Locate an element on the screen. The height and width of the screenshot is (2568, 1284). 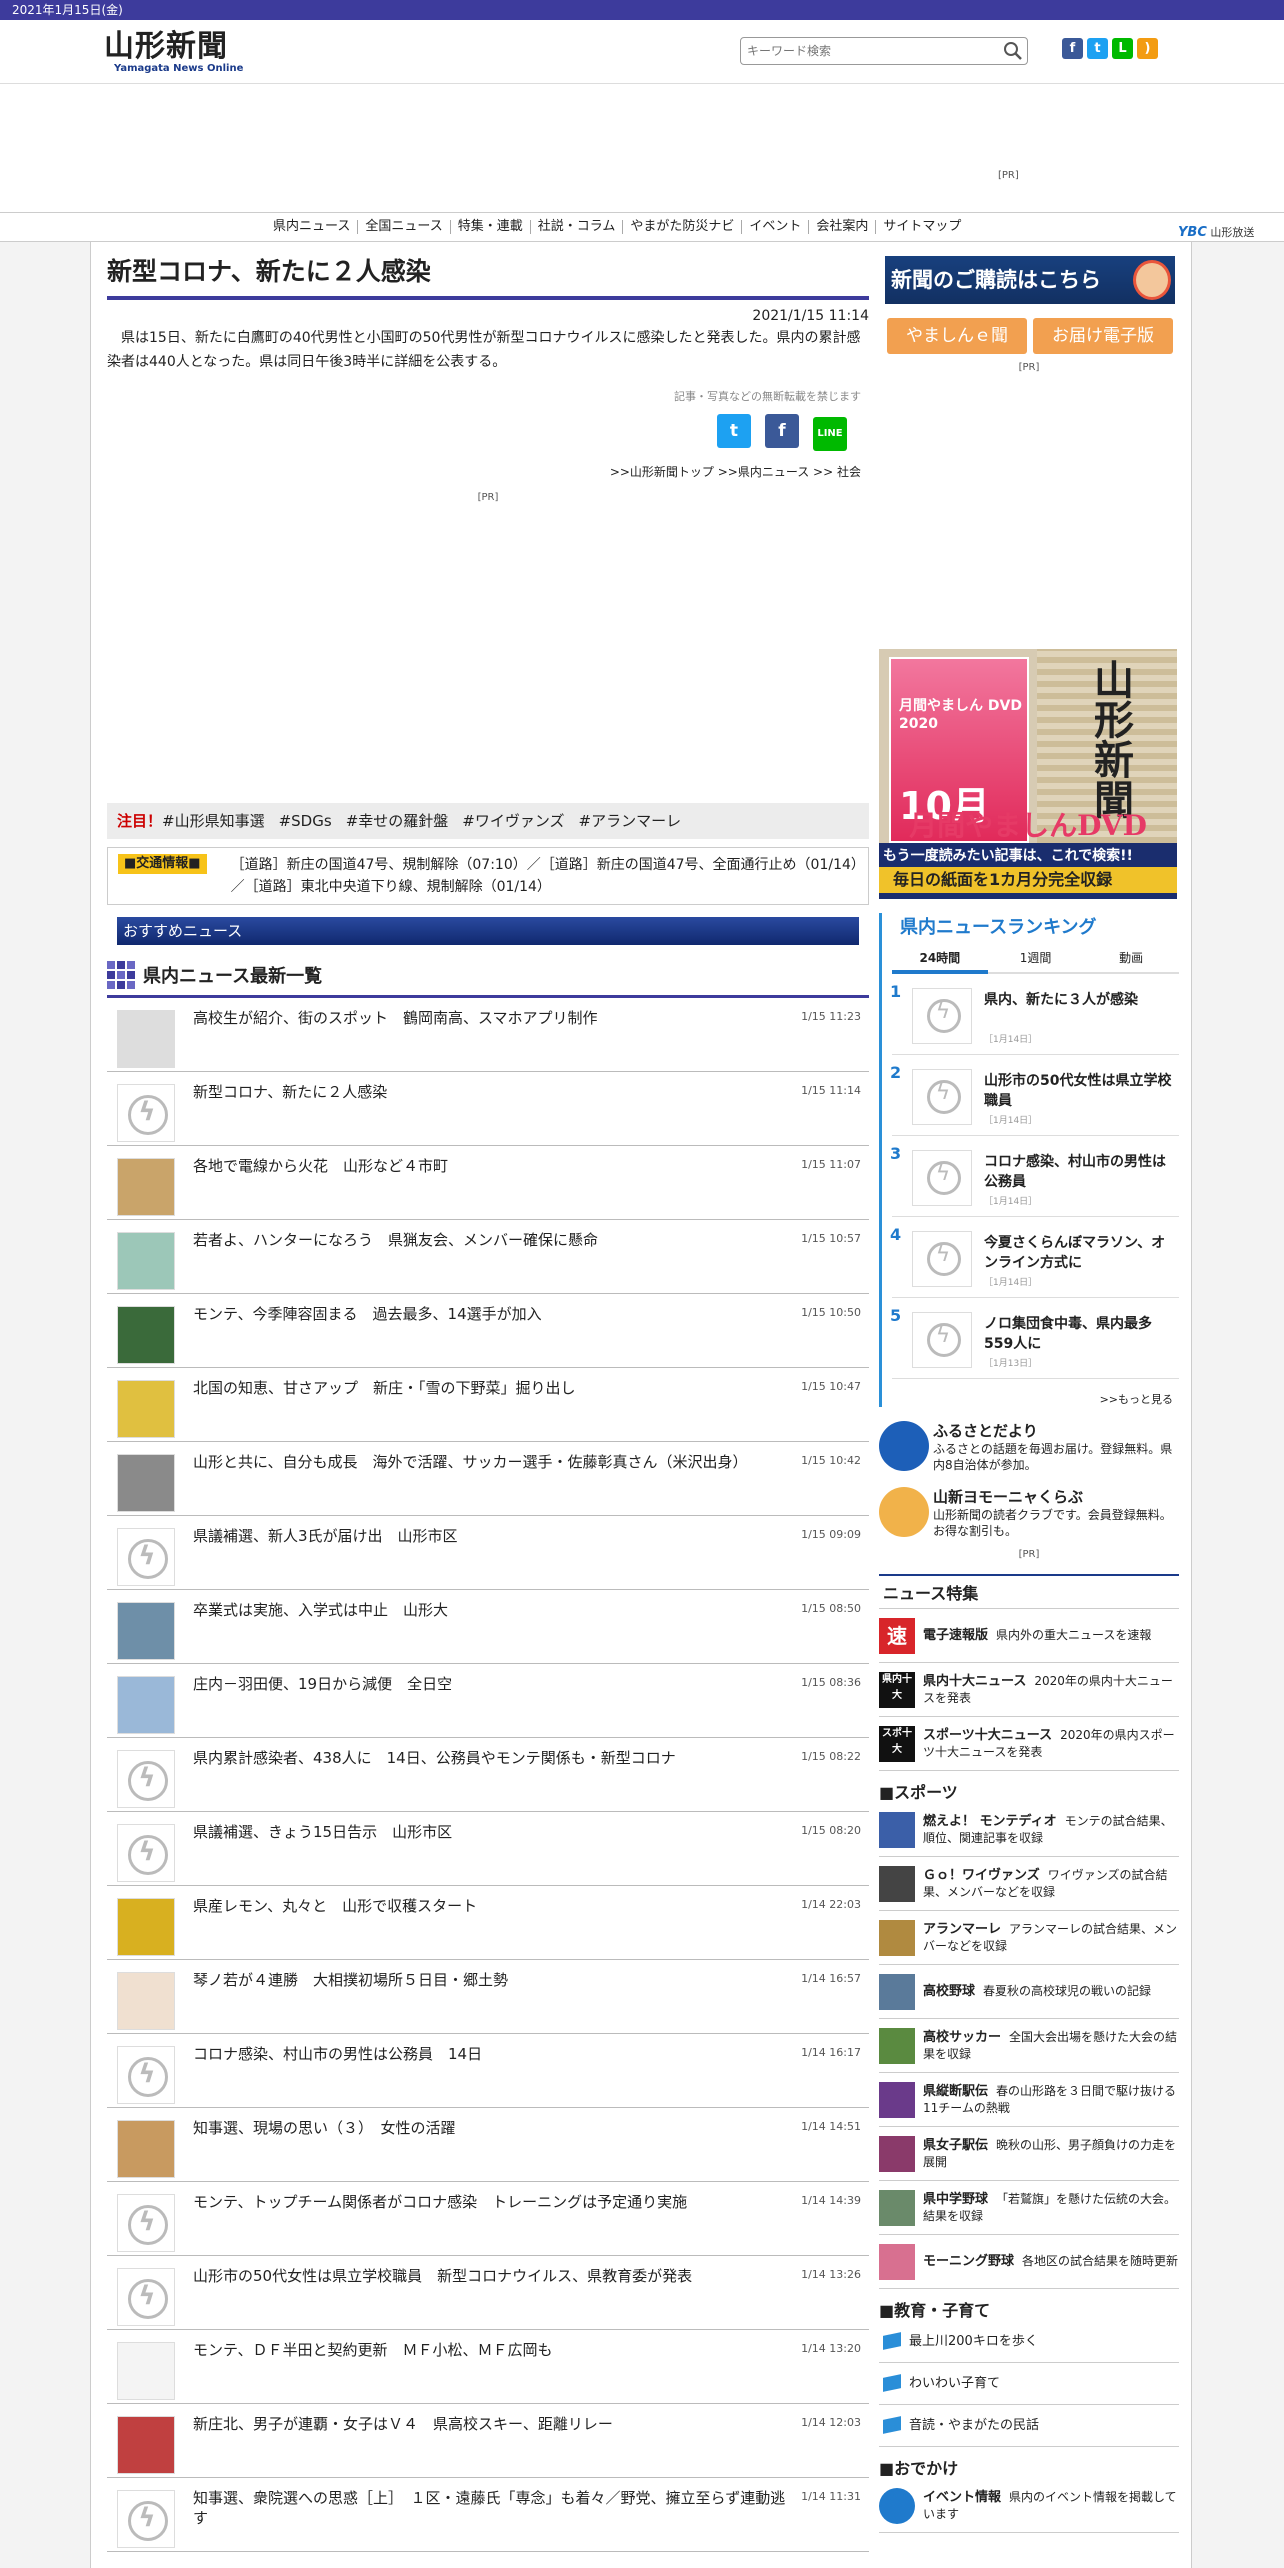
news-headline: コロナ感染、村山市の男性は公務員 14日 is located at coordinates (493, 2054).